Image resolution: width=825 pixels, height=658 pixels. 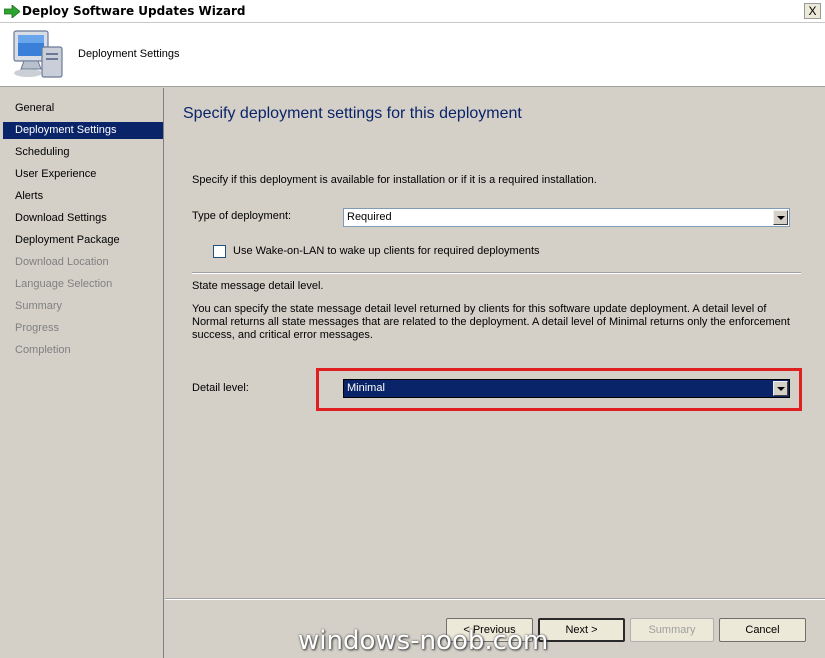 I want to click on wizard-header: Deployment Settings, so click(x=412, y=55).